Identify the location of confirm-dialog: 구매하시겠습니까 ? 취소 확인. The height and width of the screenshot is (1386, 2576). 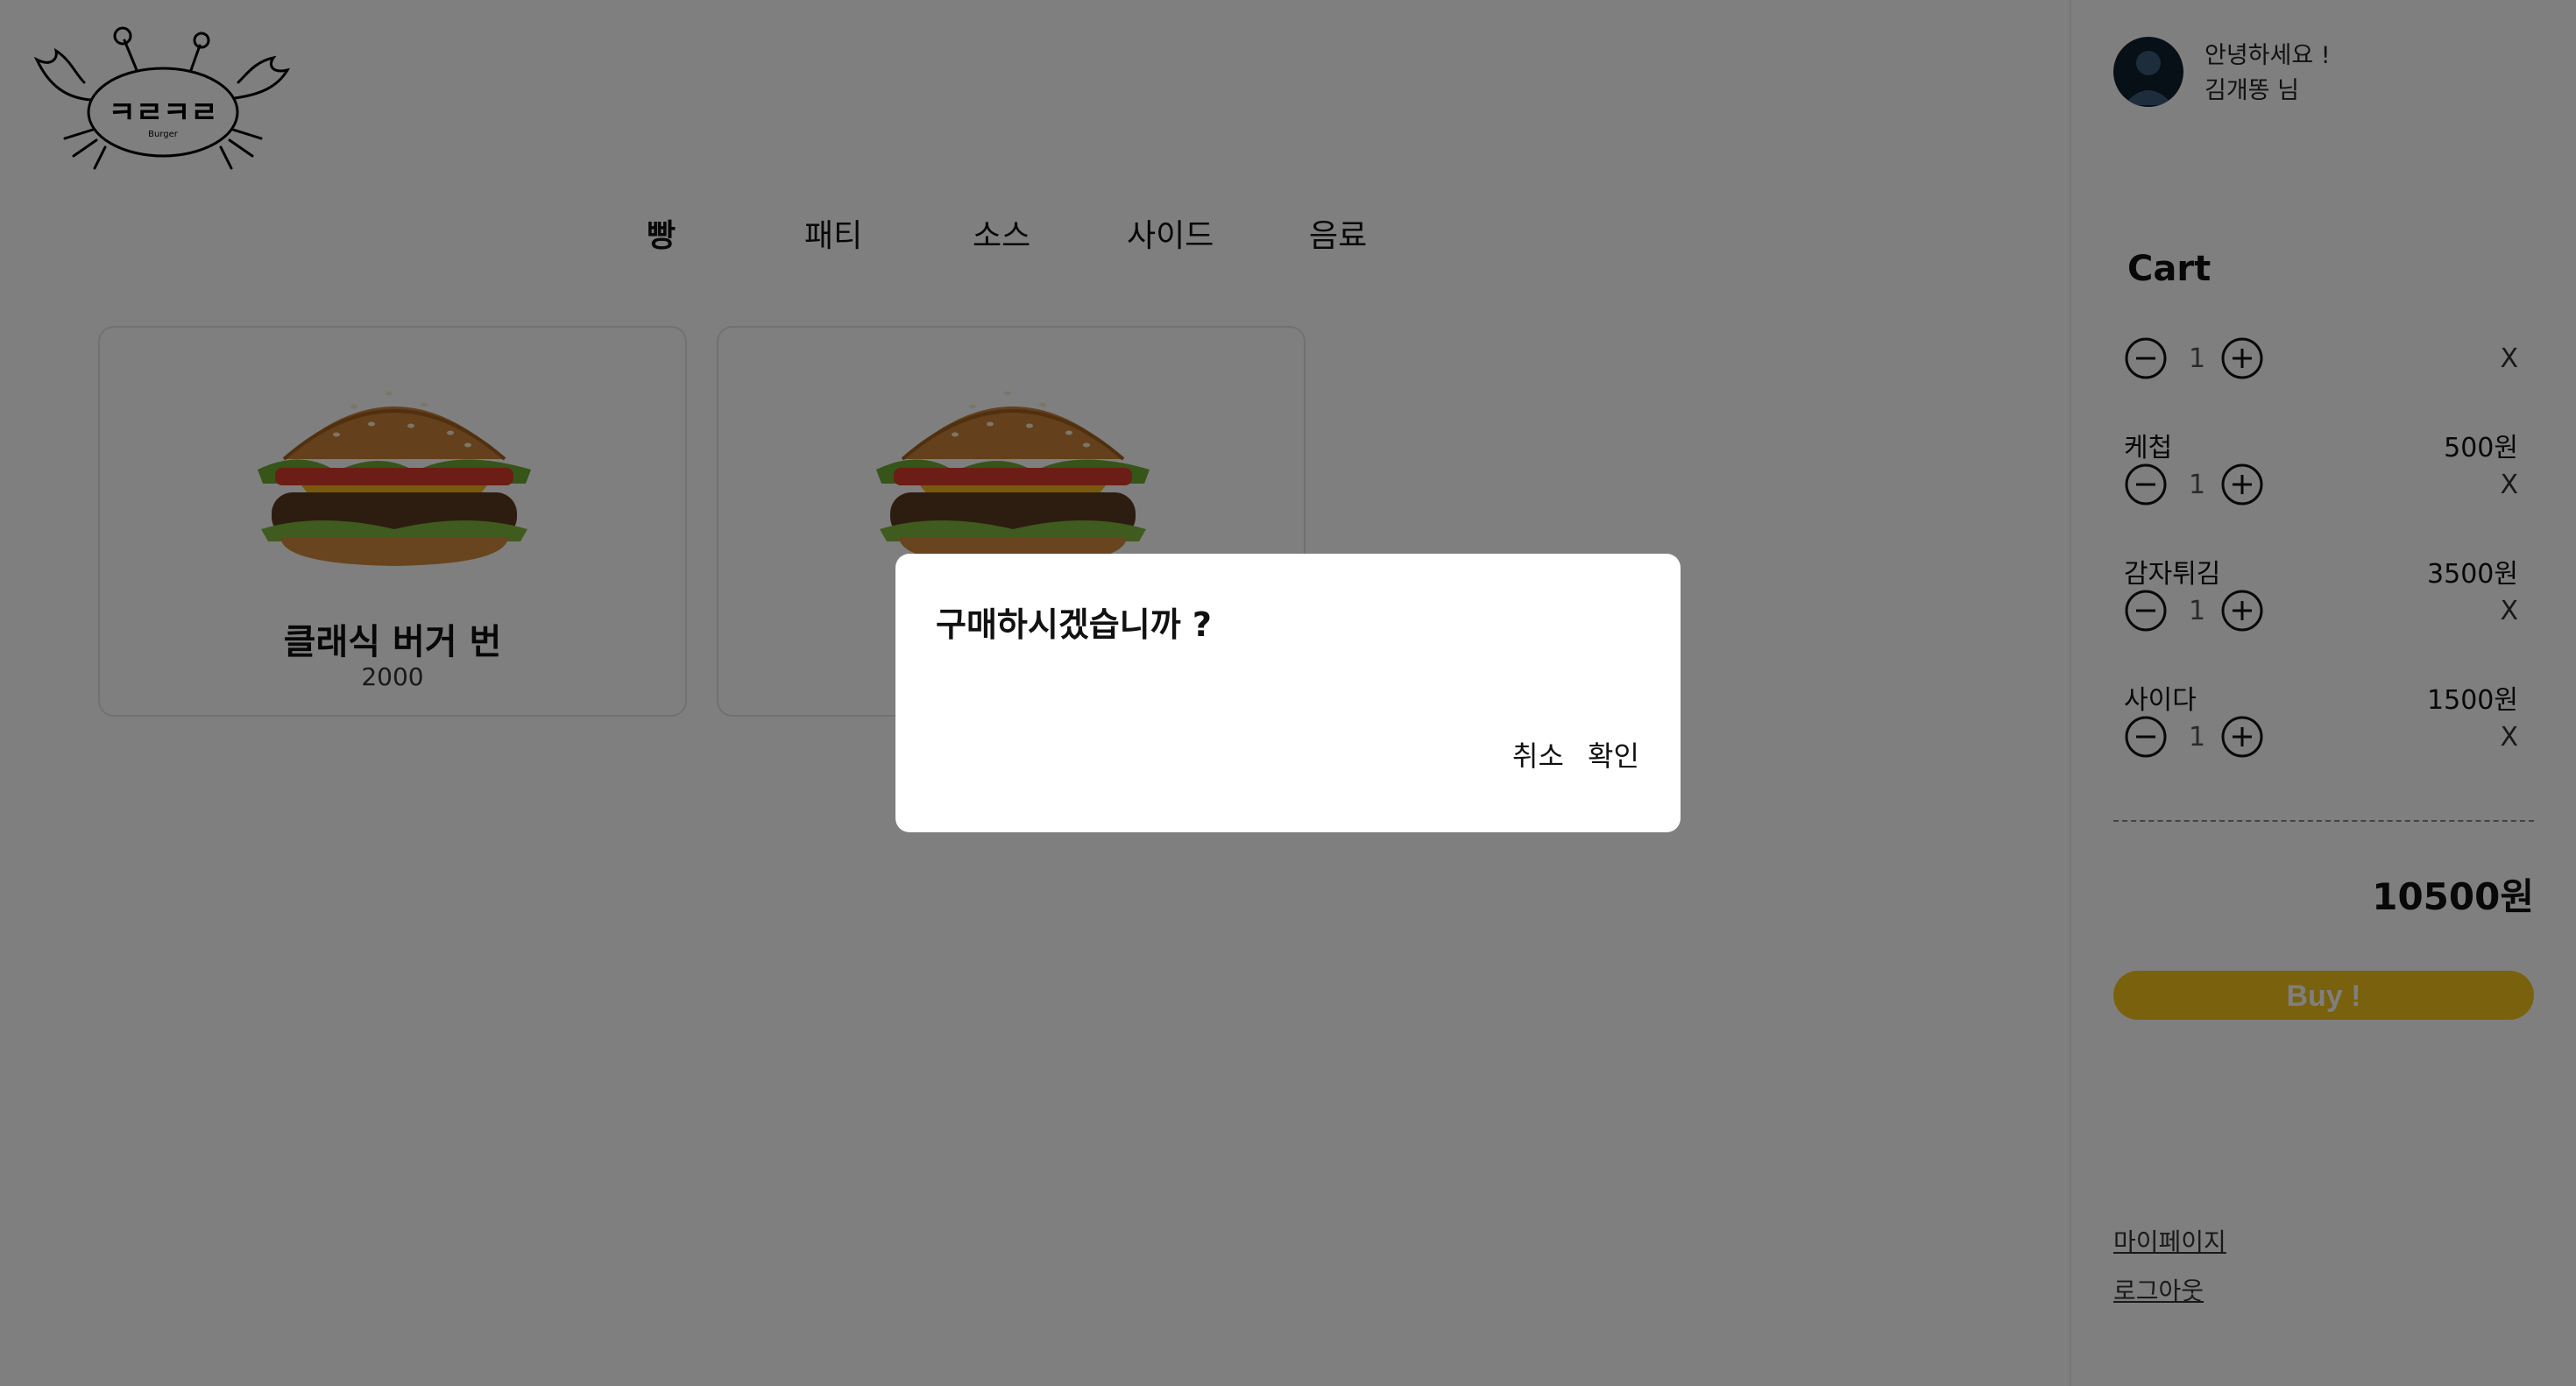
(1288, 693).